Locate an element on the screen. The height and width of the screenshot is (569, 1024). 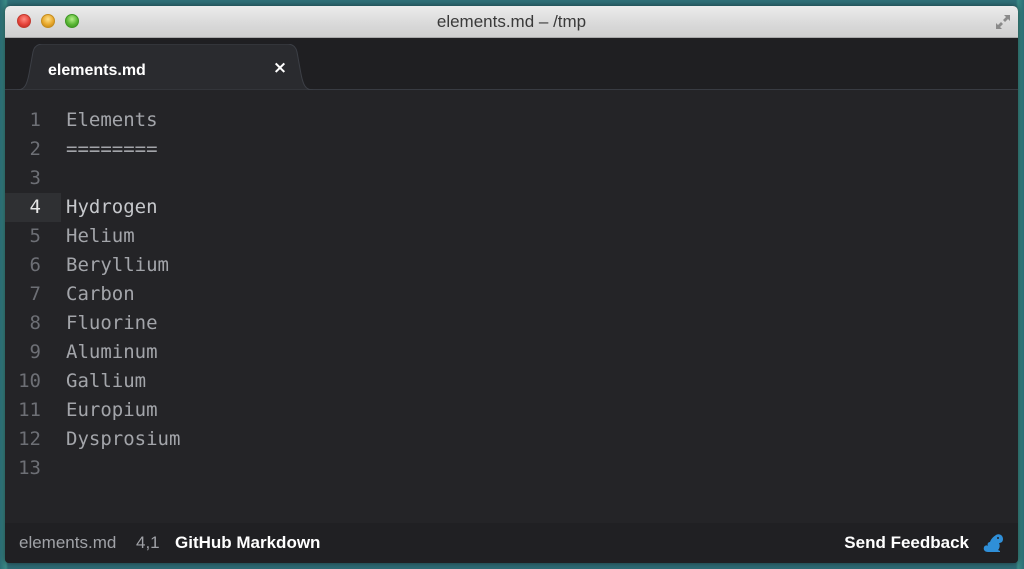
line-number: 9 is located at coordinates (35, 352).